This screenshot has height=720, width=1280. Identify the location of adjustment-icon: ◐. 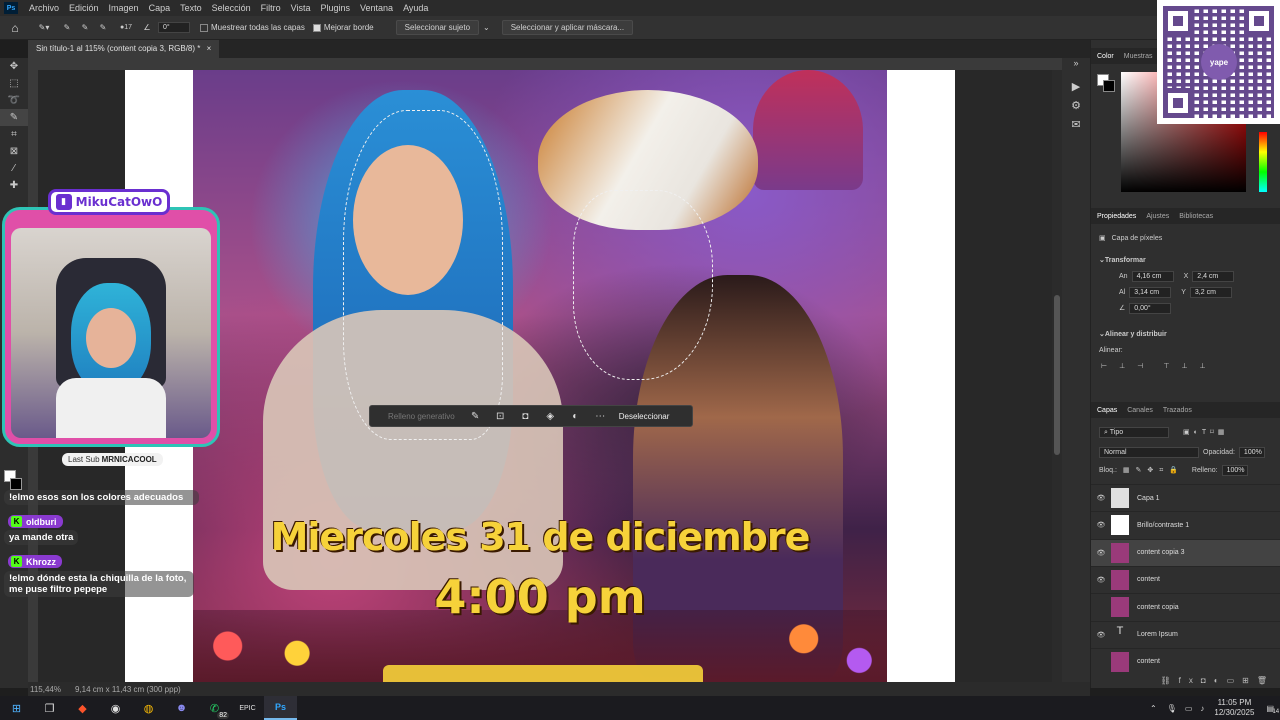
(575, 416).